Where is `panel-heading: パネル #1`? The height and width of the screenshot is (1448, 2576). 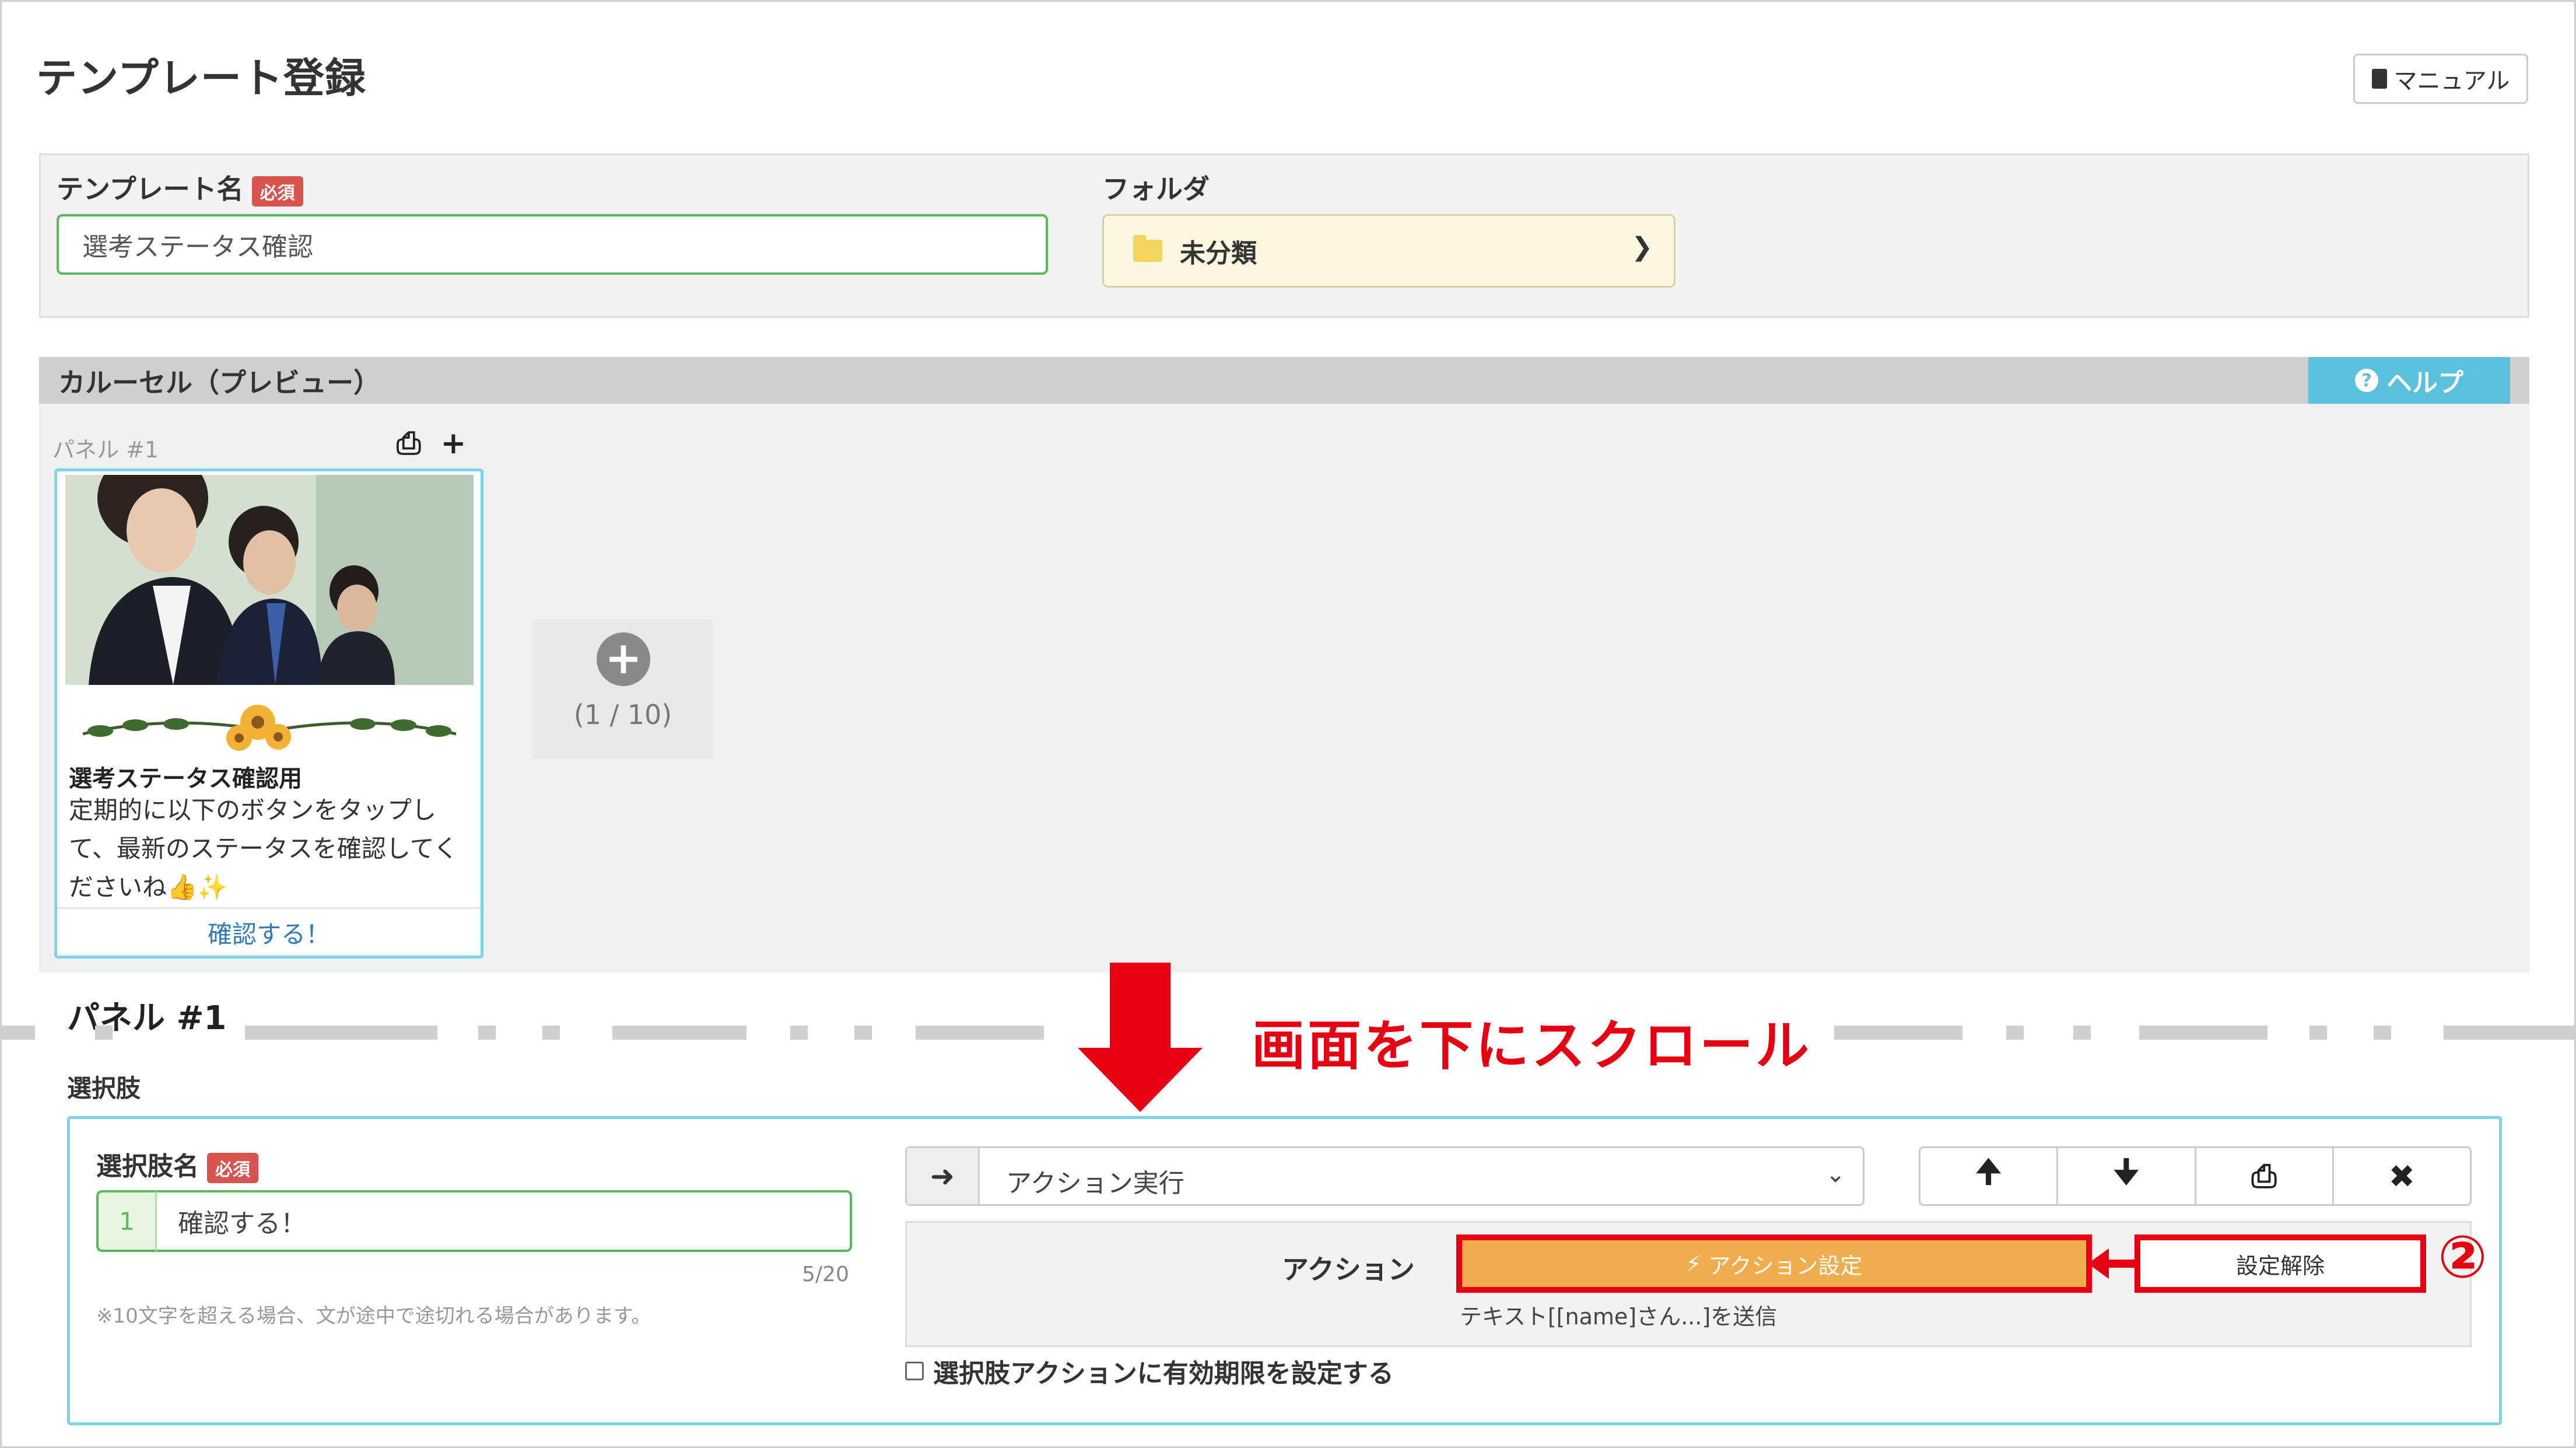 panel-heading: パネル #1 is located at coordinates (147, 1018).